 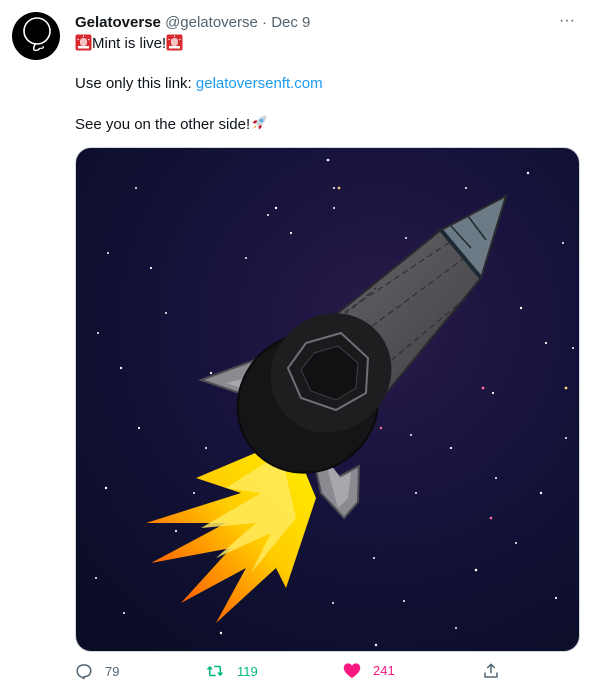 I want to click on avatar, so click(x=36, y=36).